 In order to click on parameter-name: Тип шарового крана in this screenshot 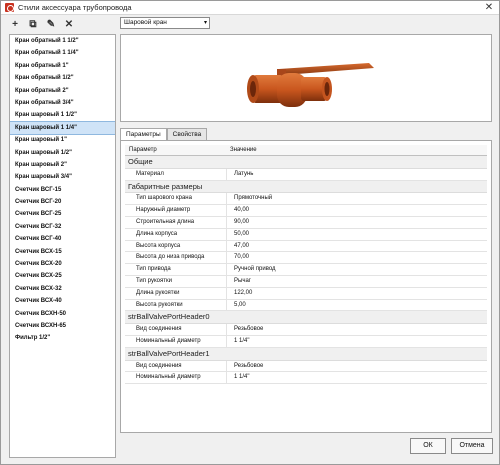, I will do `click(164, 198)`.